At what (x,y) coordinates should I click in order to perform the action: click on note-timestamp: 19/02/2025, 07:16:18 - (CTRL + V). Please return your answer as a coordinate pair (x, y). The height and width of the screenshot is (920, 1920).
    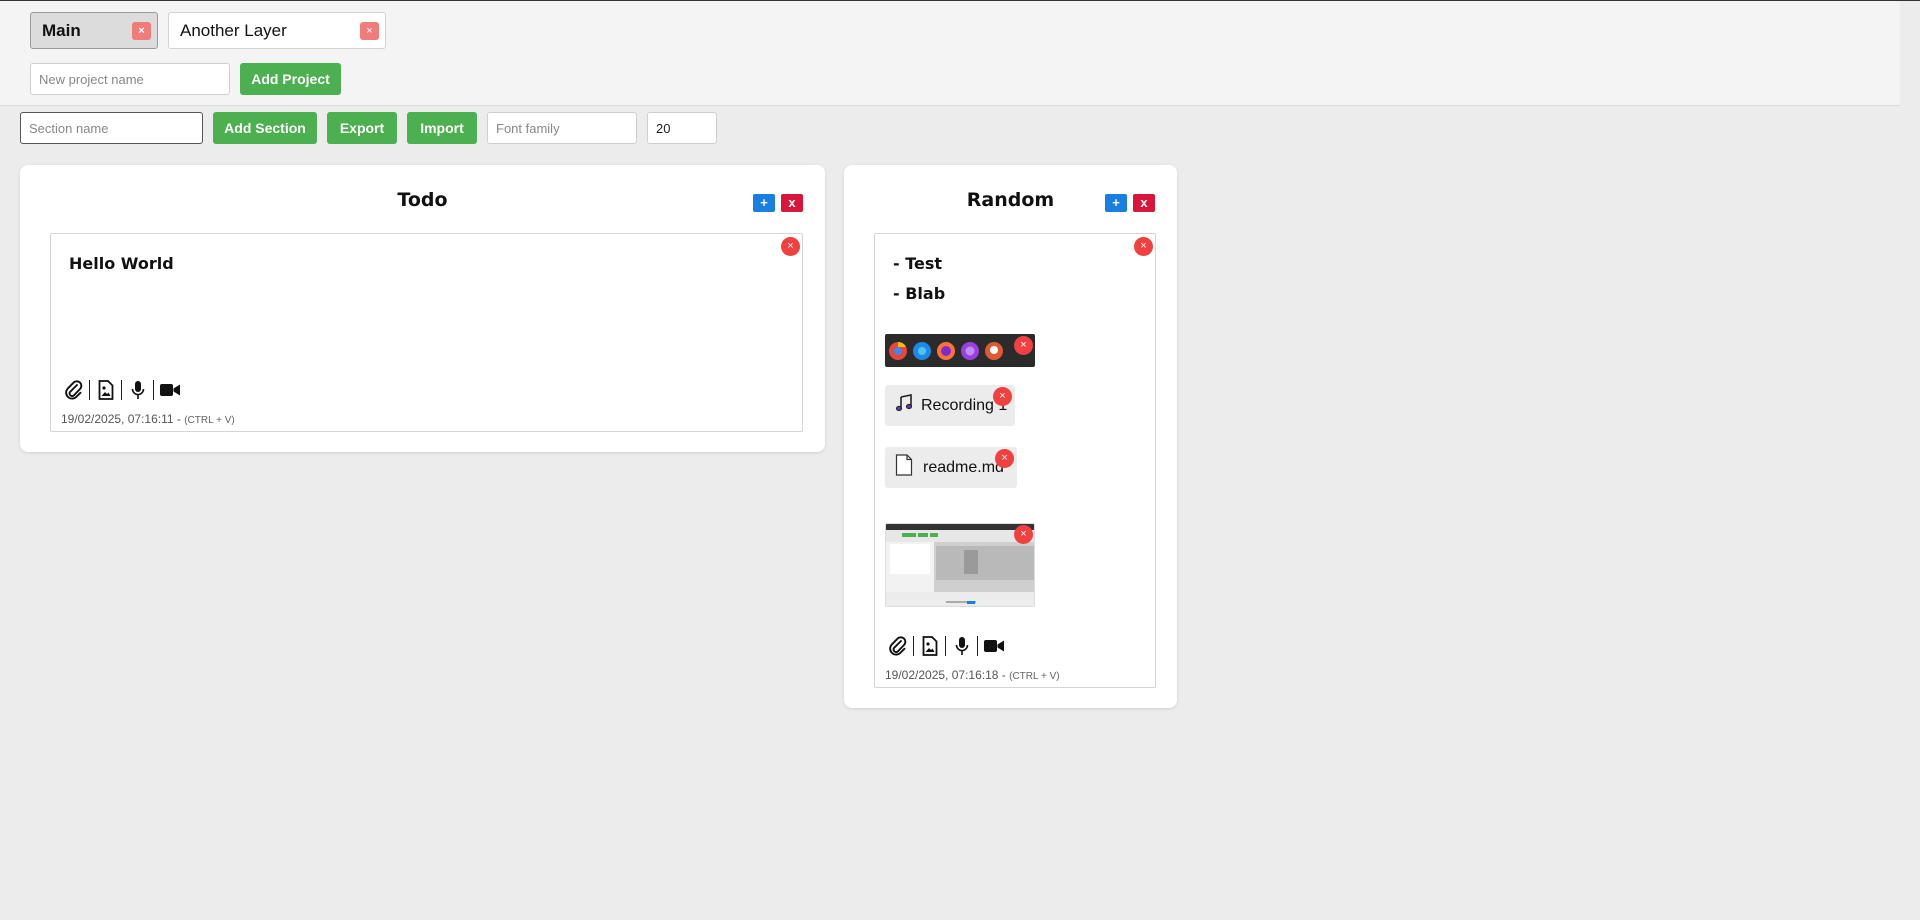
    Looking at the image, I should click on (972, 675).